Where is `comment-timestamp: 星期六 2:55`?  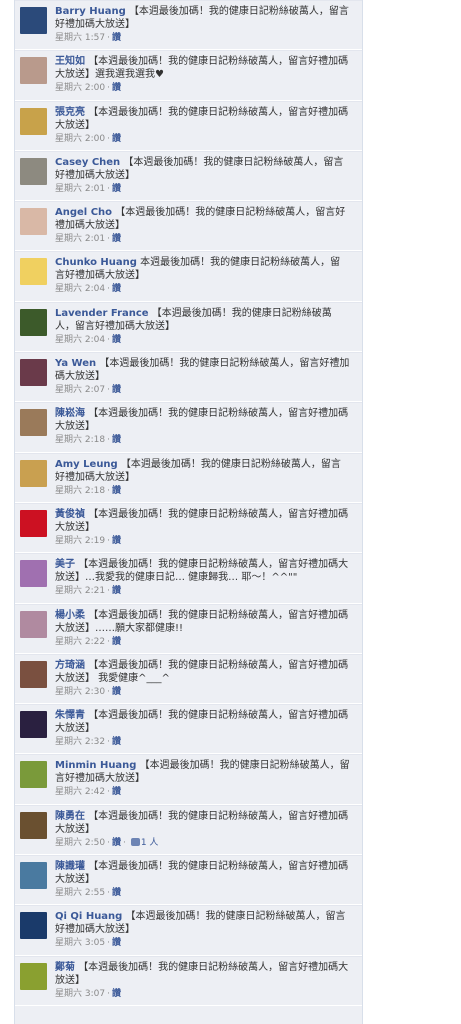 comment-timestamp: 星期六 2:55 is located at coordinates (80, 893).